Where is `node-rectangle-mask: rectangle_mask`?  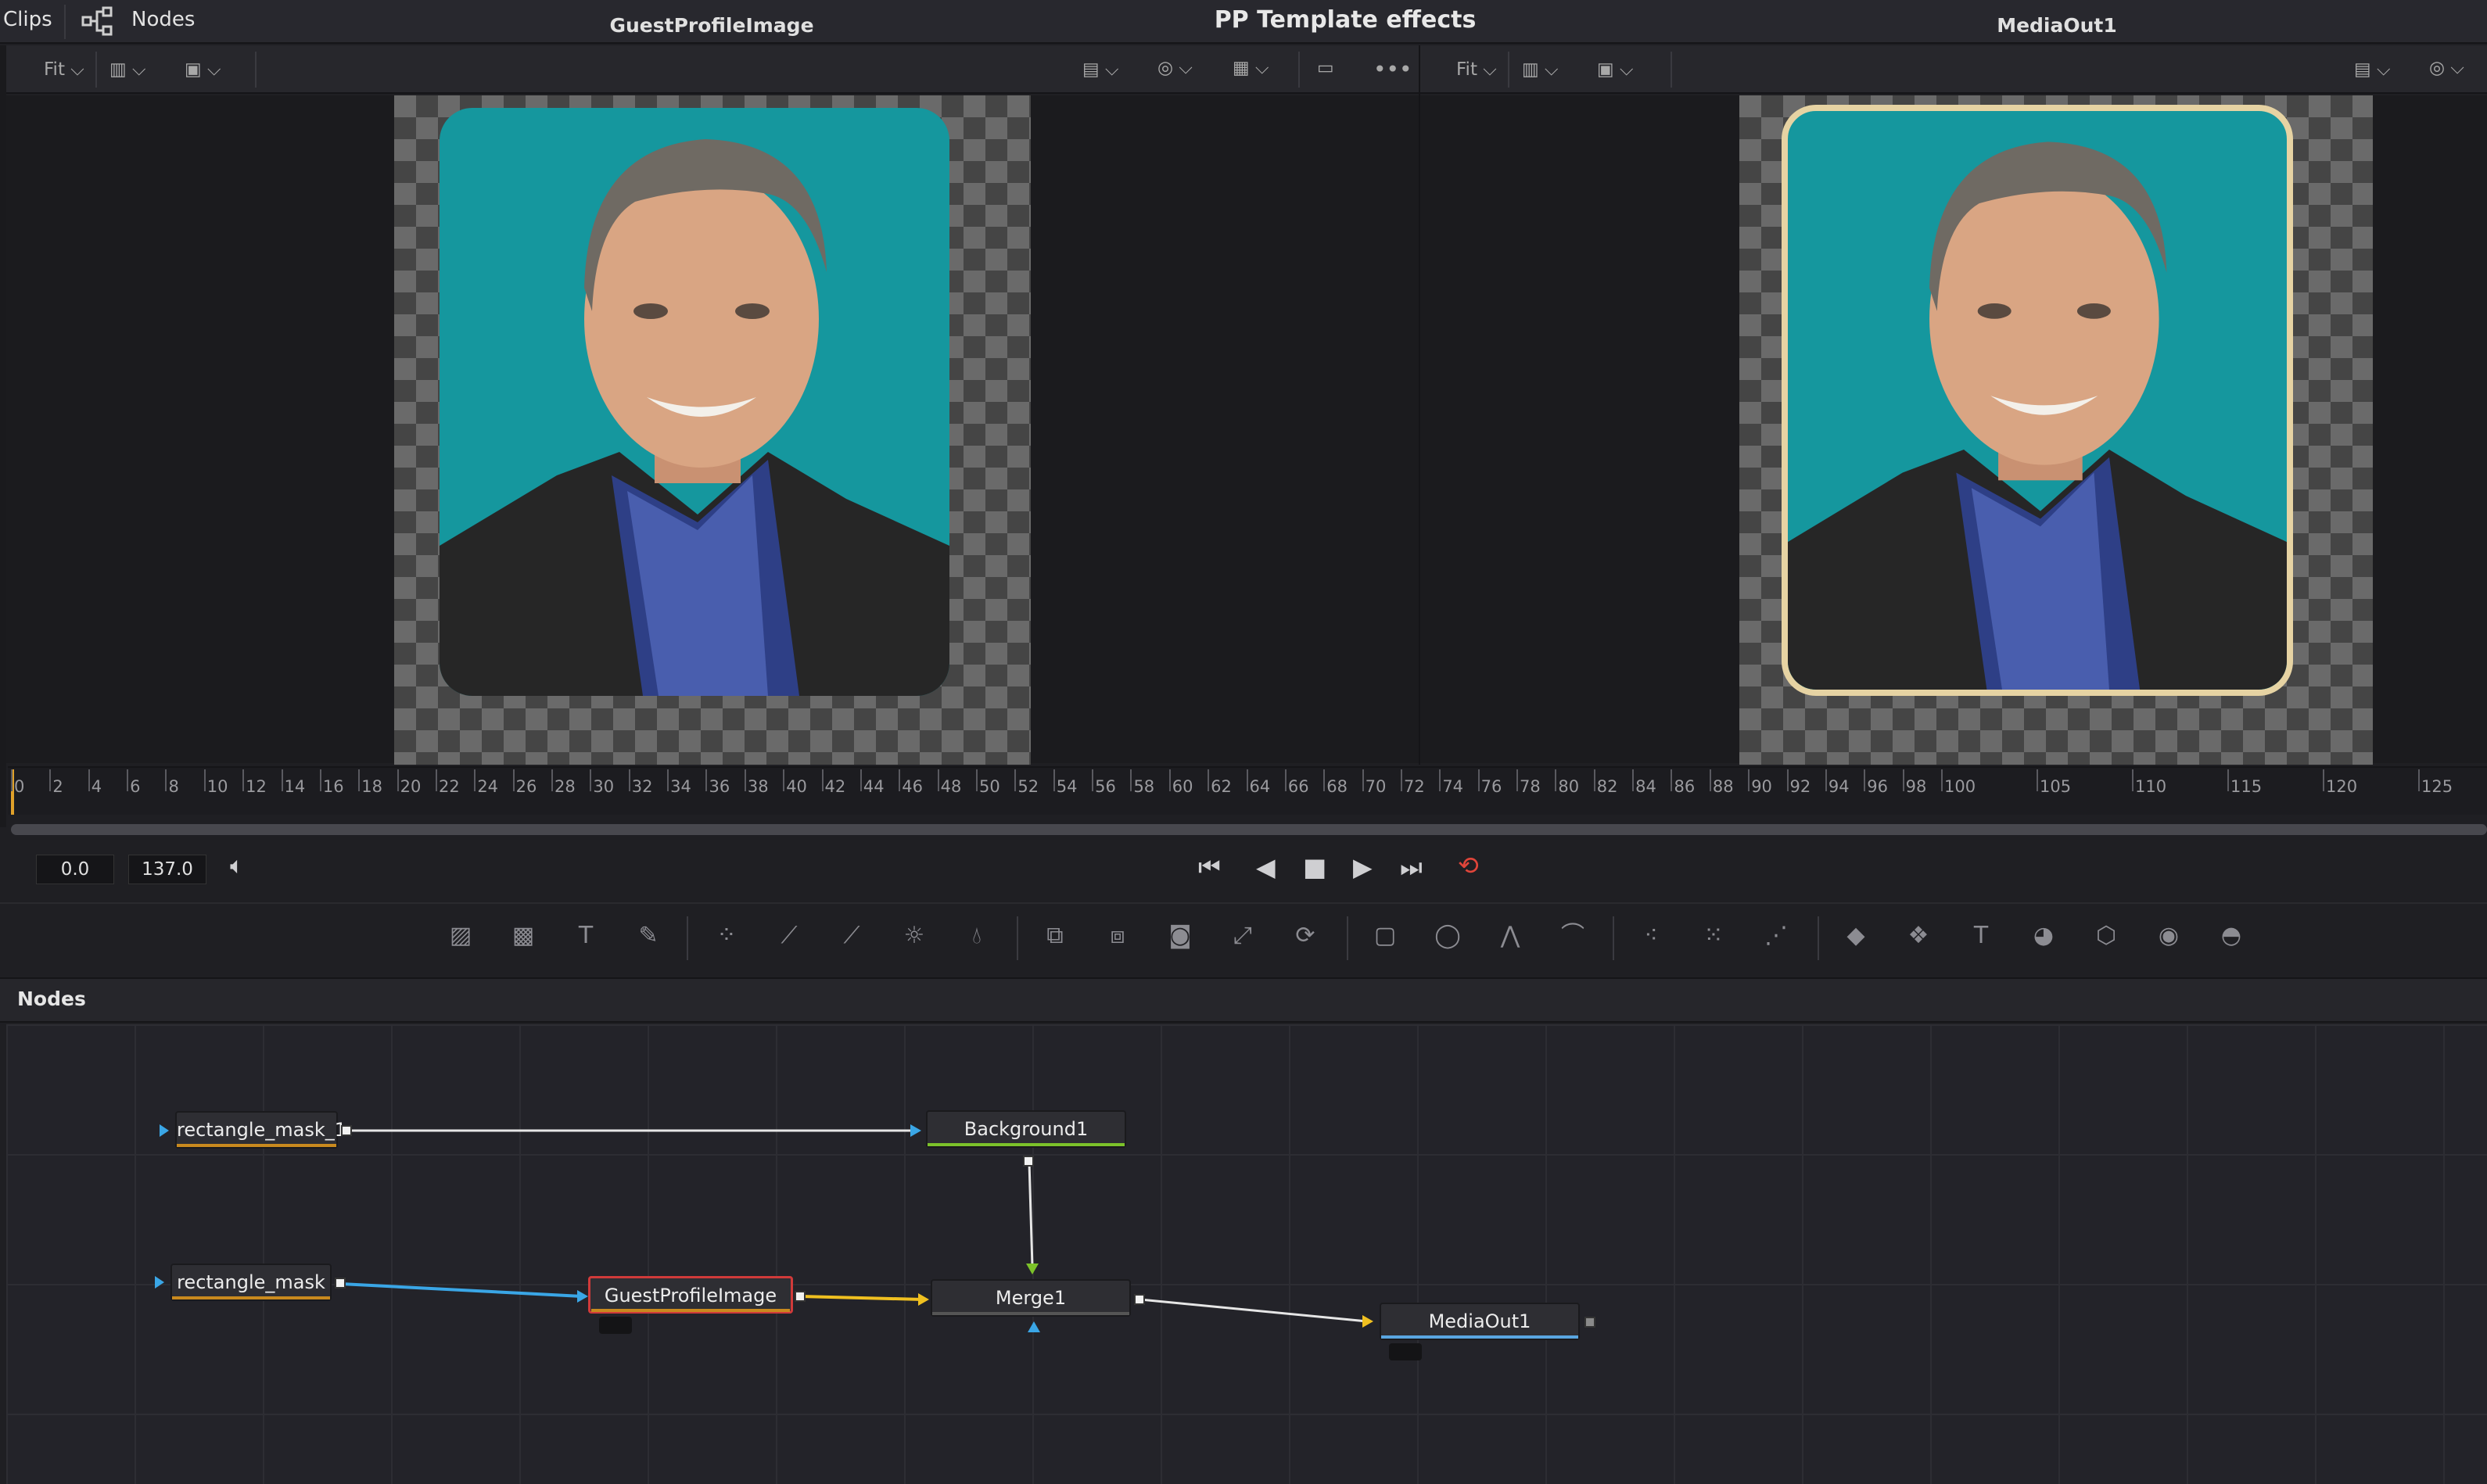 node-rectangle-mask: rectangle_mask is located at coordinates (251, 1282).